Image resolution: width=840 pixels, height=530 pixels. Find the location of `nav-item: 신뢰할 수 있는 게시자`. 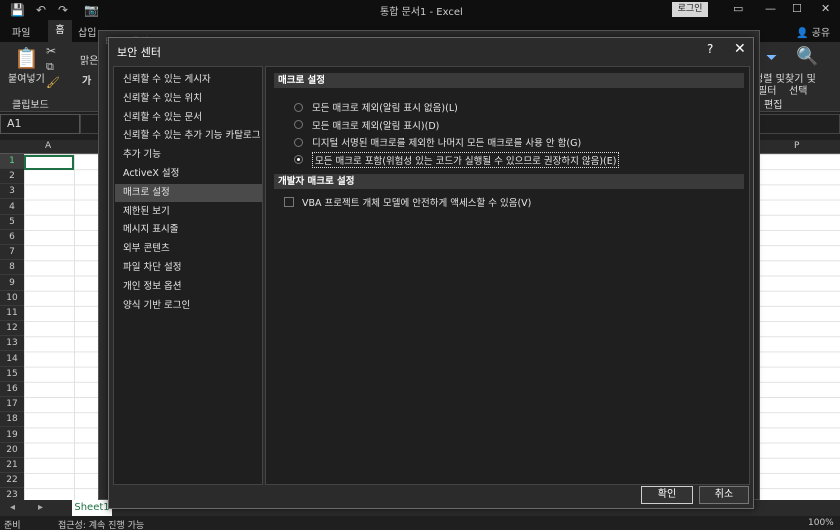

nav-item: 신뢰할 수 있는 게시자 is located at coordinates (188, 80).